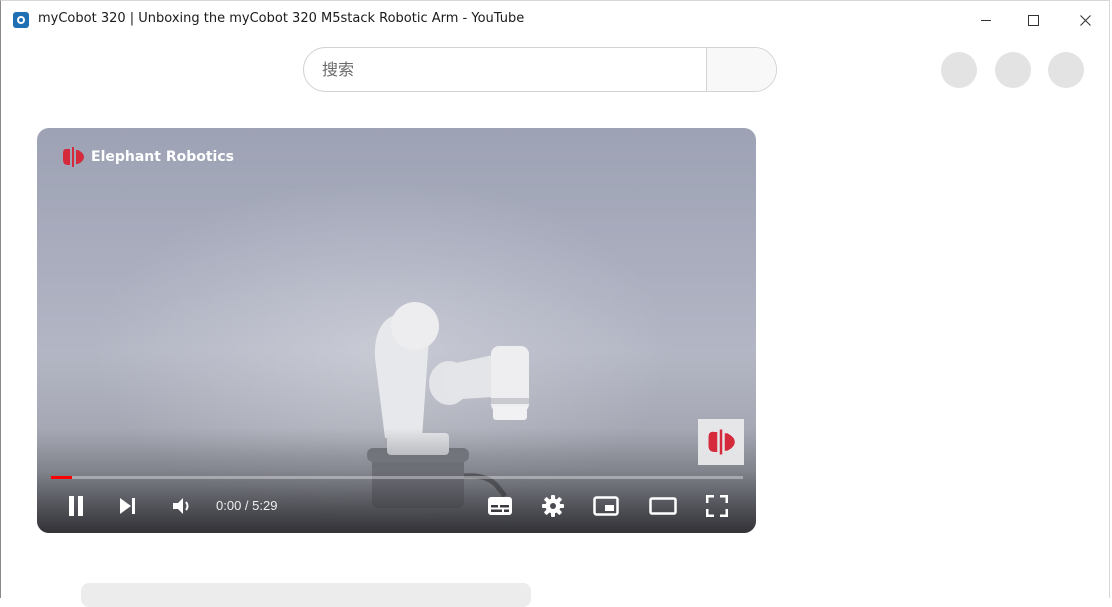 The height and width of the screenshot is (607, 1112). What do you see at coordinates (396, 506) in the screenshot?
I see `player-controls: 0:00 / 5:29` at bounding box center [396, 506].